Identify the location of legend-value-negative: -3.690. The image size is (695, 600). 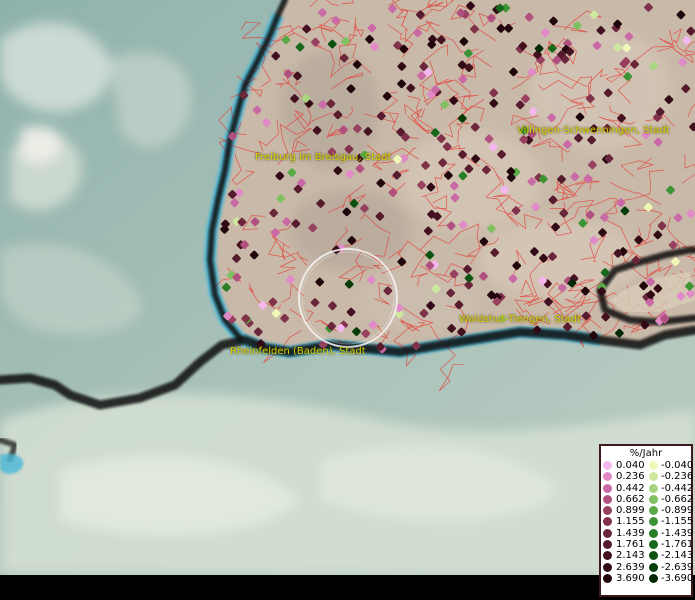
(677, 578).